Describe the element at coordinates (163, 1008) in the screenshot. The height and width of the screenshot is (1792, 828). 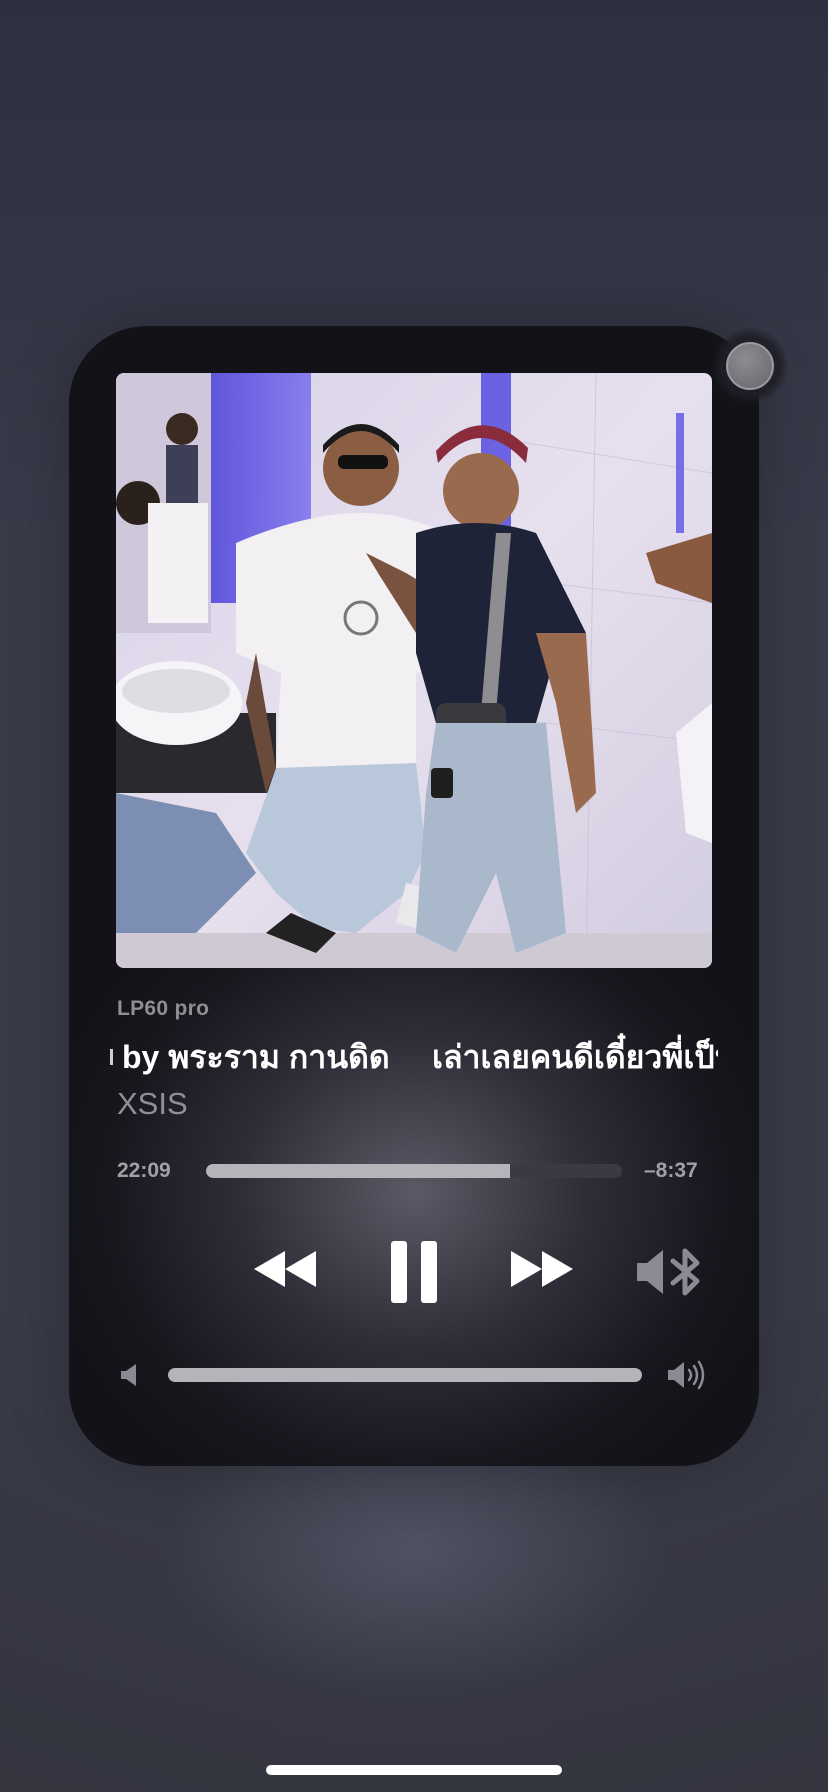
I see `output-device-name: LP60 pro` at that location.